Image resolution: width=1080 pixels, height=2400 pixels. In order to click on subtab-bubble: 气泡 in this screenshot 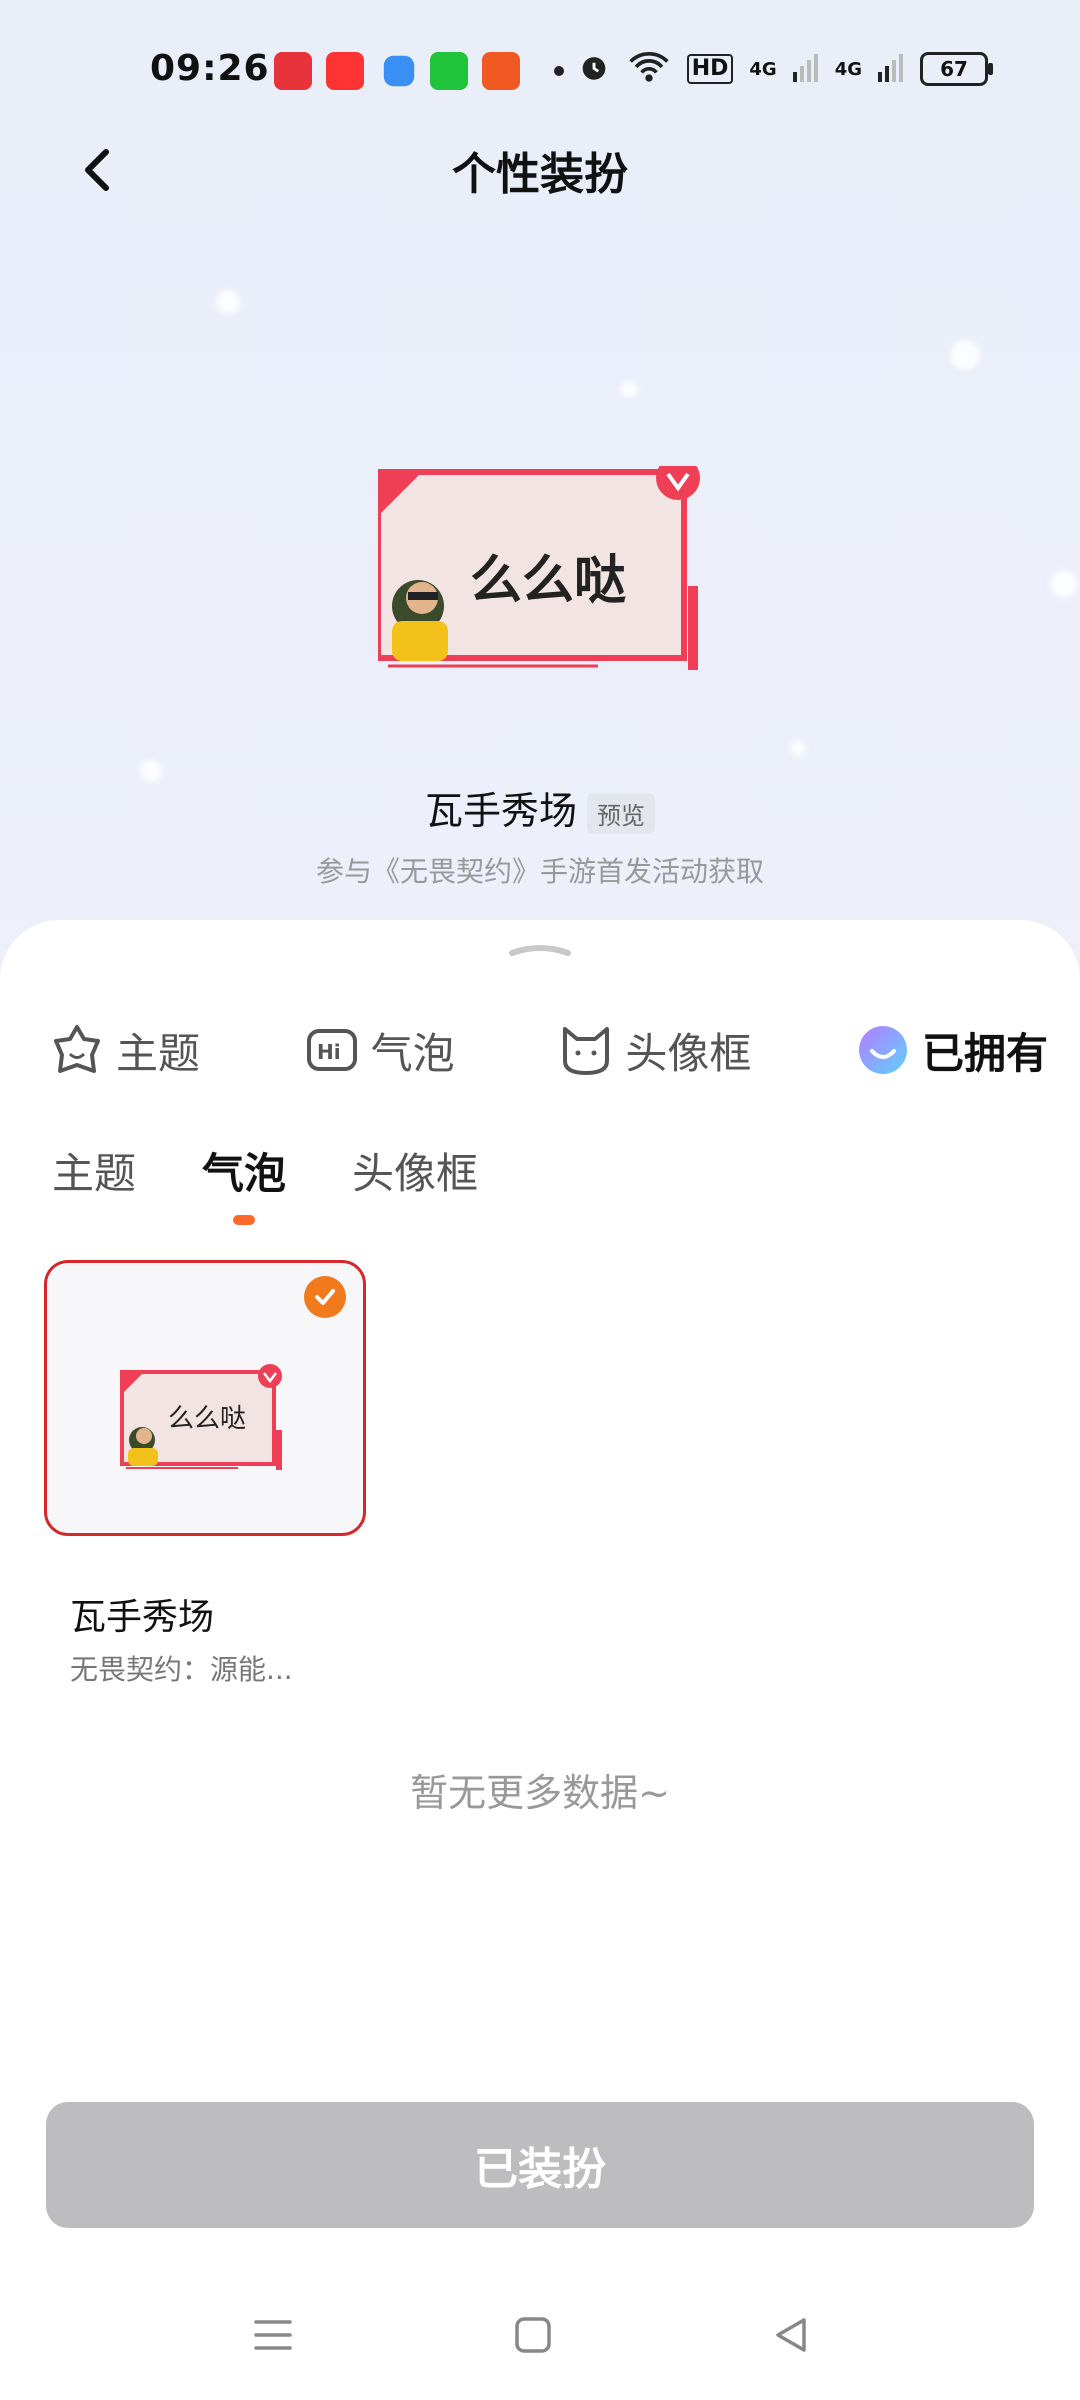, I will do `click(244, 1182)`.